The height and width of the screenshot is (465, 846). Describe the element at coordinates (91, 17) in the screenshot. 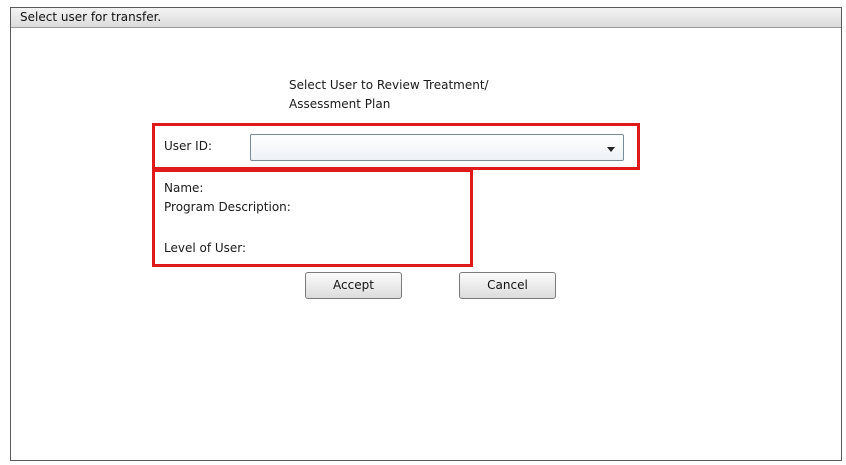

I see `window-title: Select user for transfer.` at that location.